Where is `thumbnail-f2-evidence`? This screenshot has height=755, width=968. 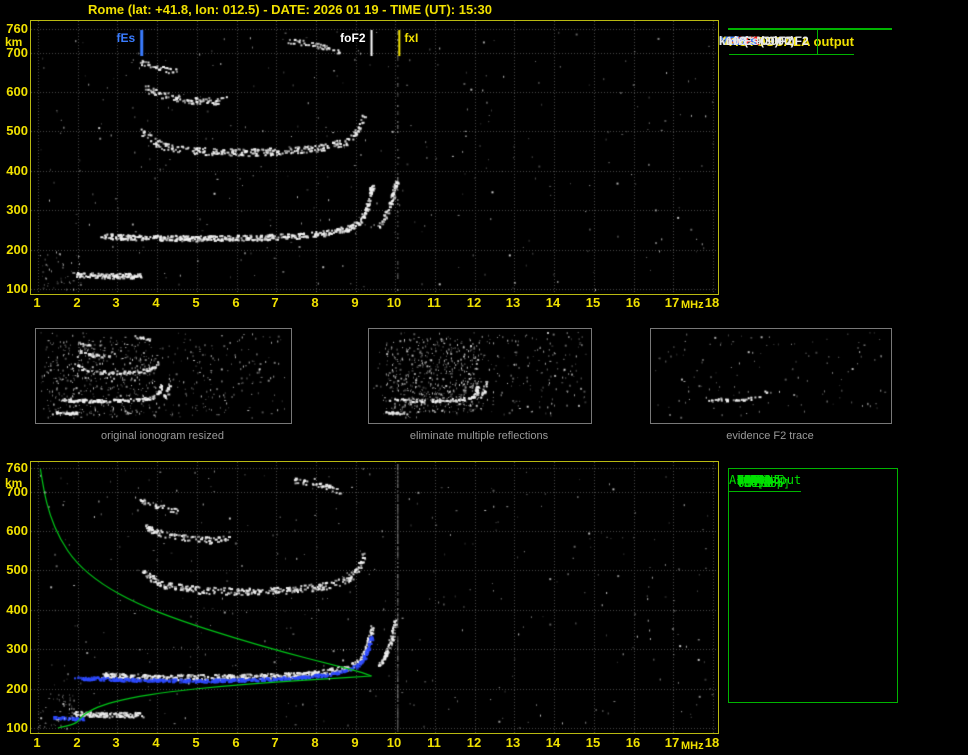
thumbnail-f2-evidence is located at coordinates (771, 376).